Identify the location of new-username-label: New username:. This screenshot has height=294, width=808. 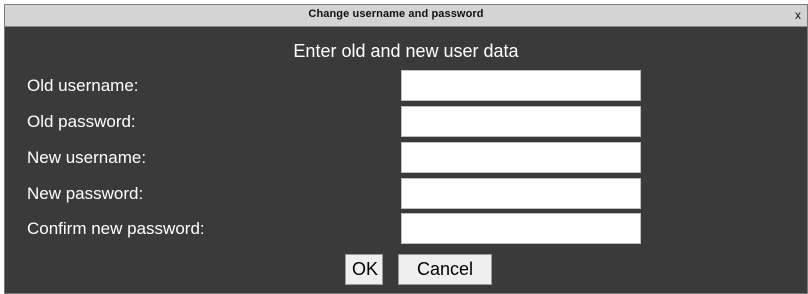
(87, 157).